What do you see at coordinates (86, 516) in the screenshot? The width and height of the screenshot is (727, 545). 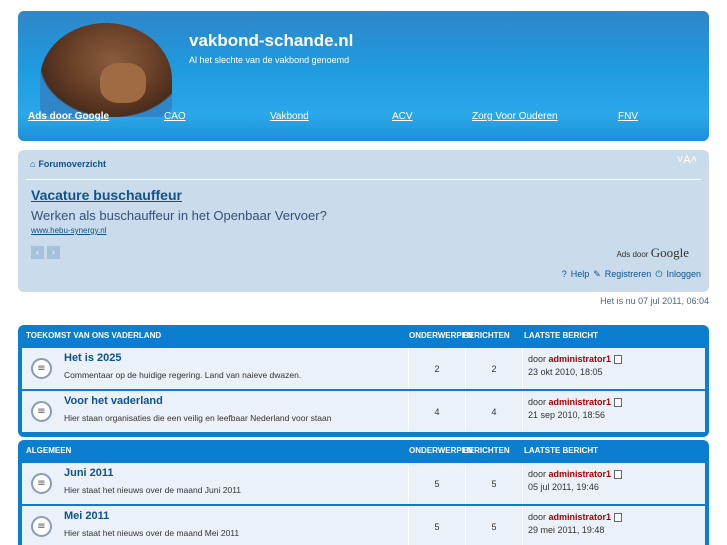 I see `forum-title-link: Mei 2011` at bounding box center [86, 516].